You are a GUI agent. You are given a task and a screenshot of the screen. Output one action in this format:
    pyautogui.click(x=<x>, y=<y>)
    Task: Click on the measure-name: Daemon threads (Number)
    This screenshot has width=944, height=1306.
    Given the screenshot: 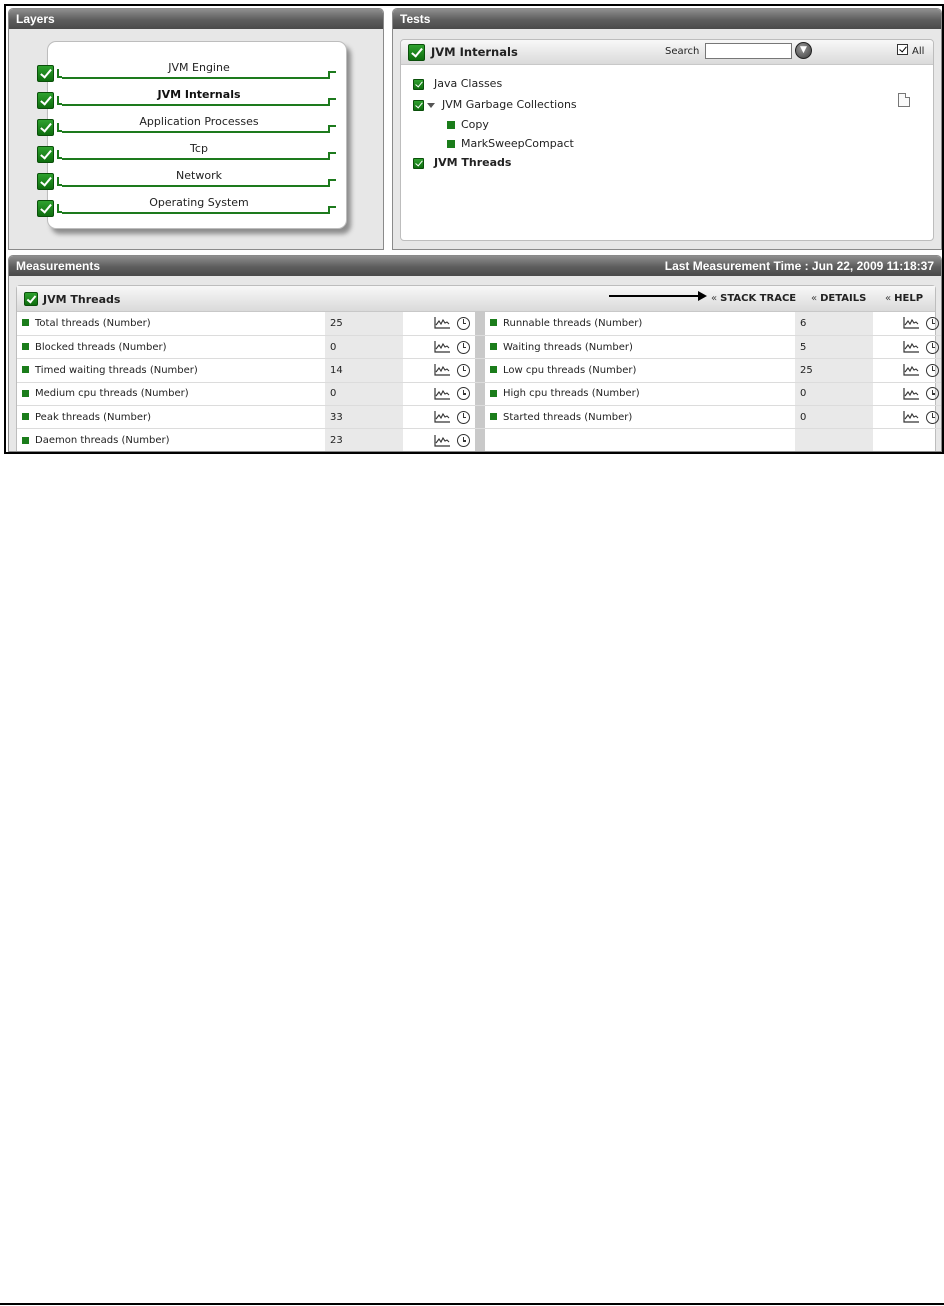 What is the action you would take?
    pyautogui.click(x=171, y=439)
    